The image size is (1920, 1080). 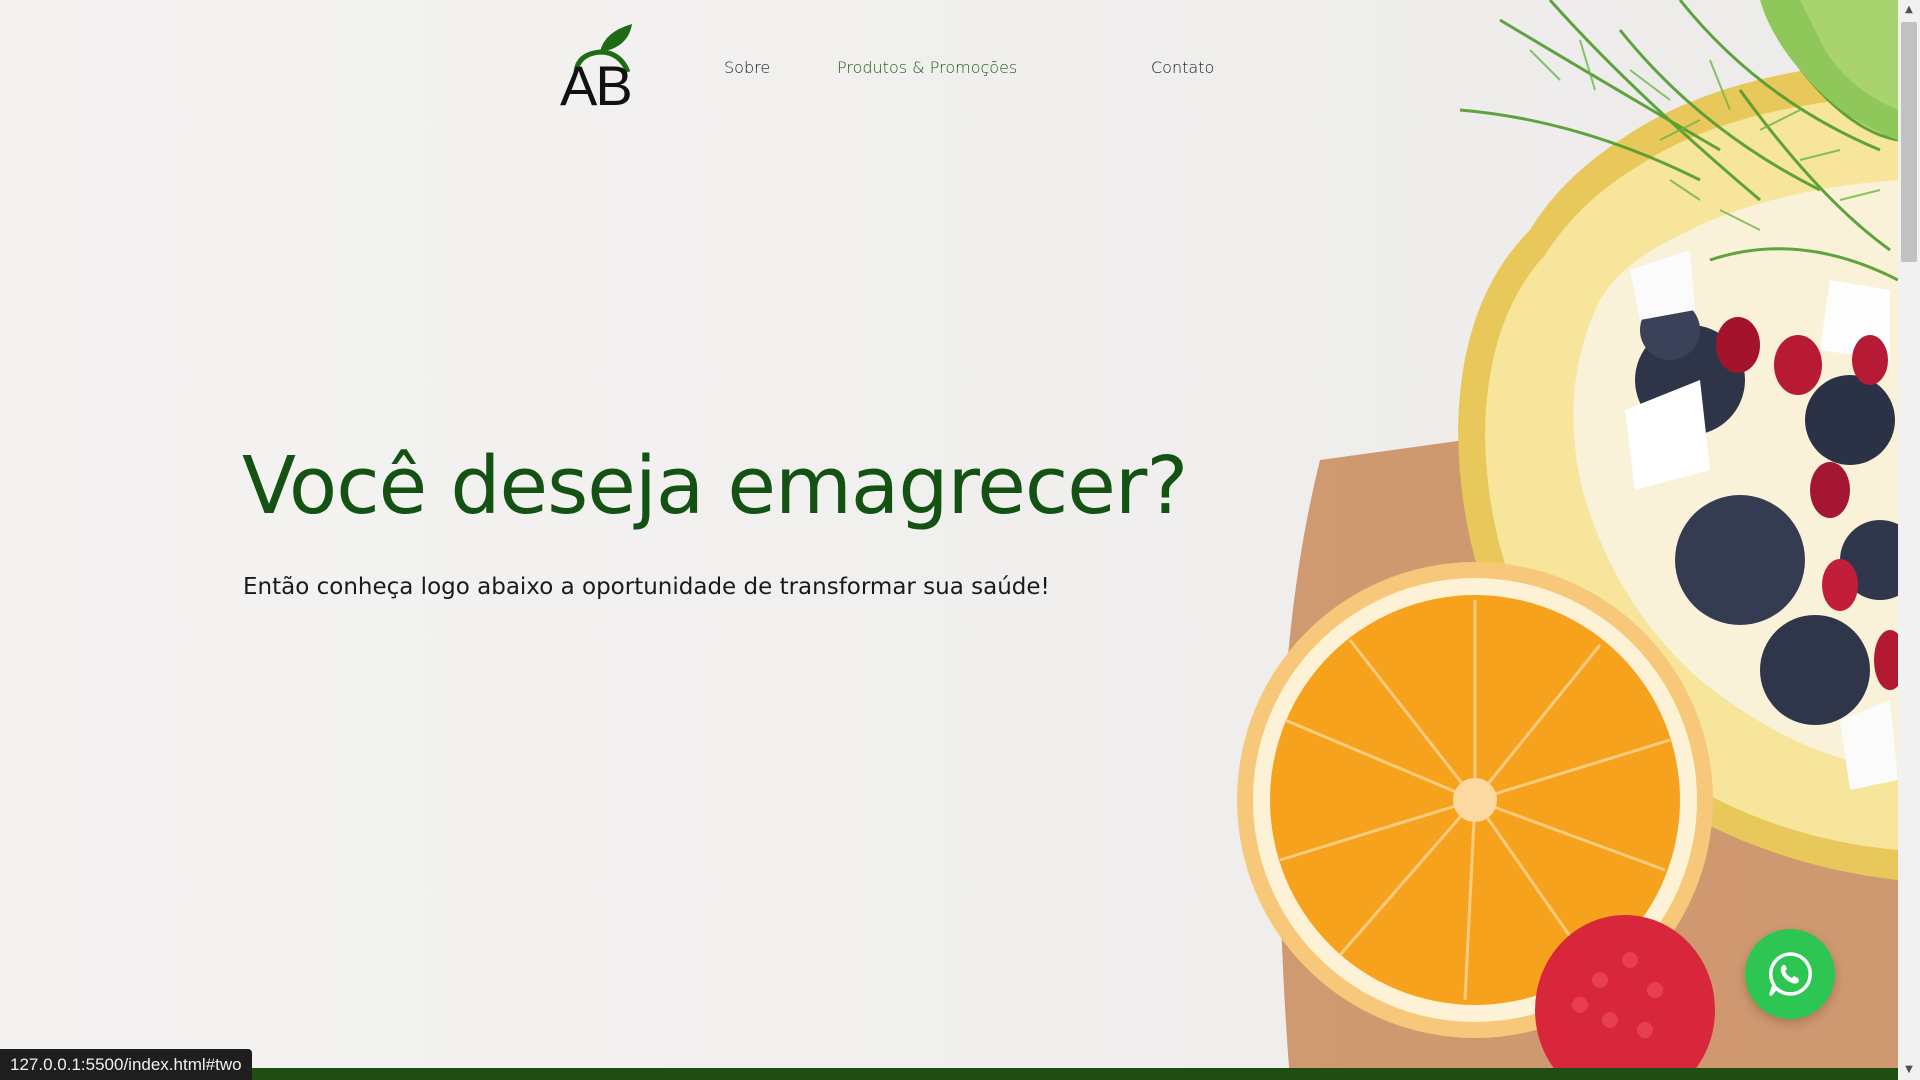 I want to click on site-logo: AB, so click(x=603, y=67).